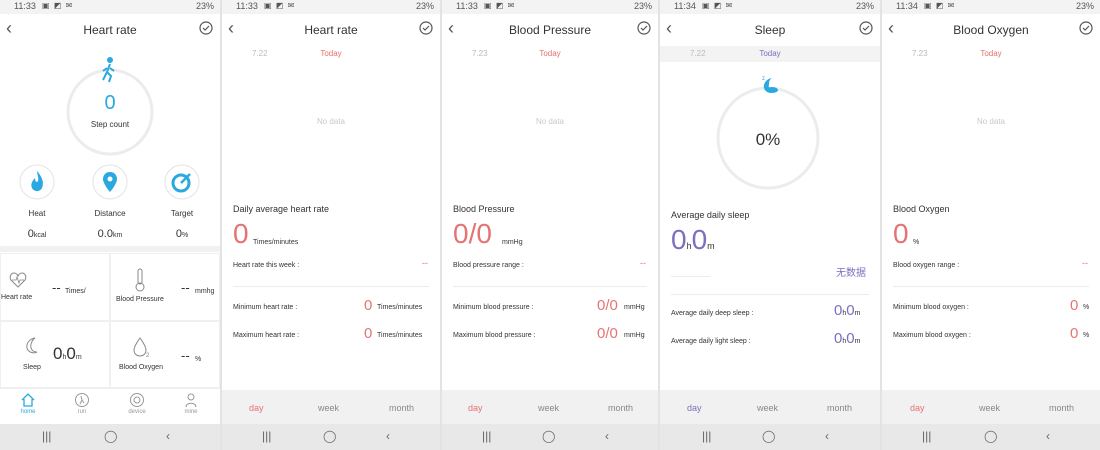  What do you see at coordinates (926, 265) in the screenshot?
I see `blood-oxygen-range-label: Blood oxygen range :` at bounding box center [926, 265].